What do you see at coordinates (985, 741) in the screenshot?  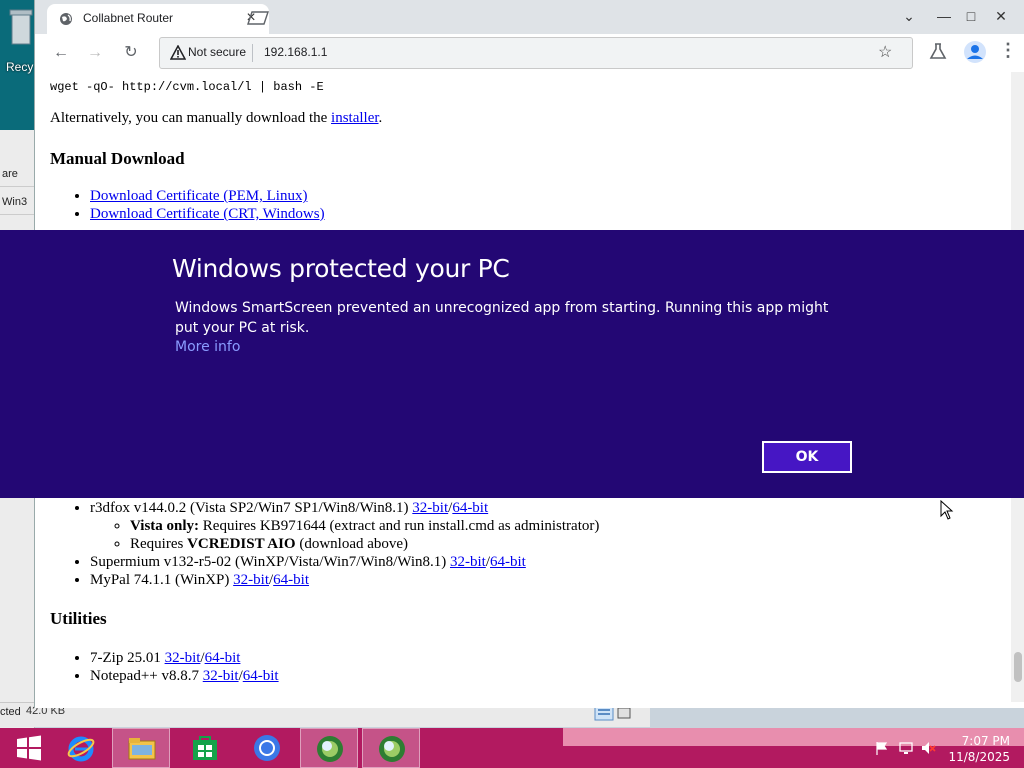 I see `clock-time: 7:07 PM` at bounding box center [985, 741].